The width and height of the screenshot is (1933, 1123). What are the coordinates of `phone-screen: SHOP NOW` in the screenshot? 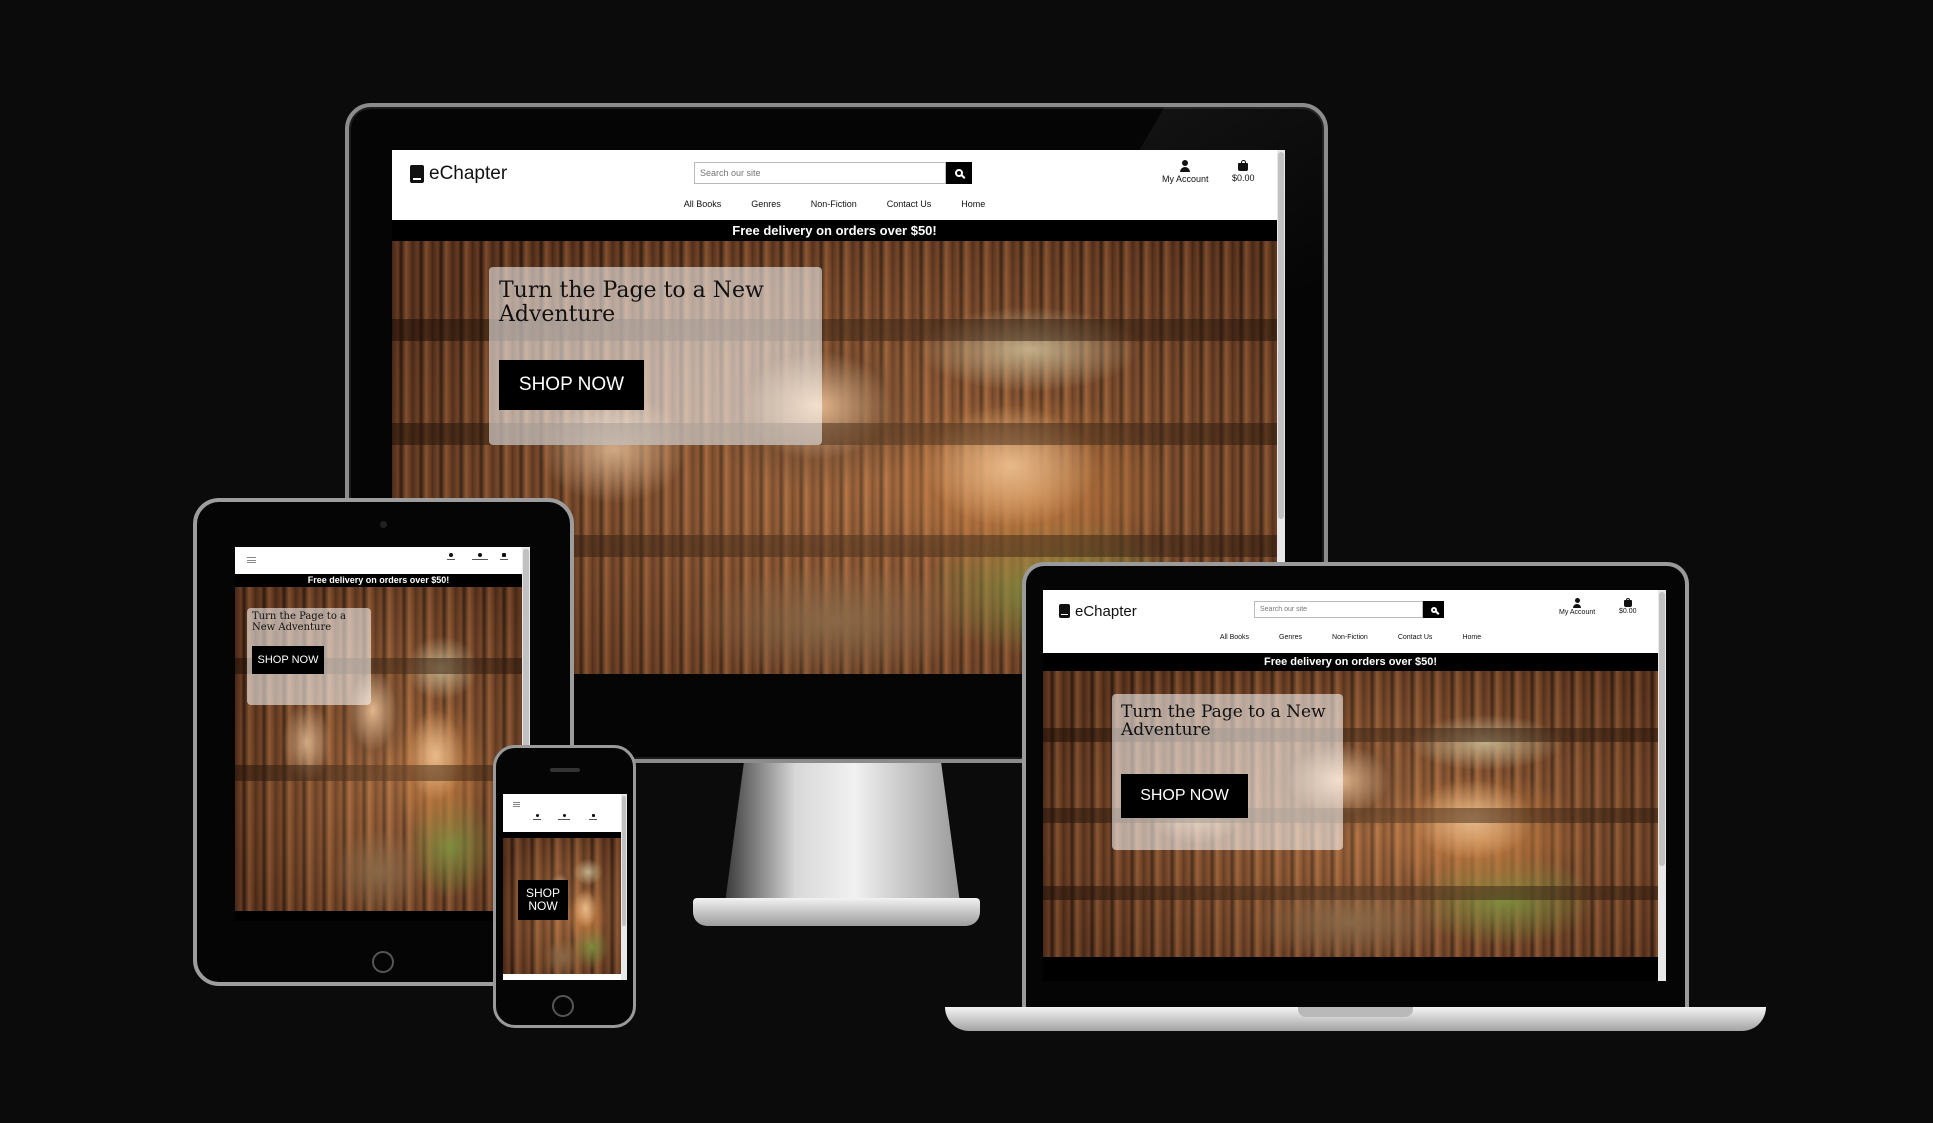 It's located at (565, 887).